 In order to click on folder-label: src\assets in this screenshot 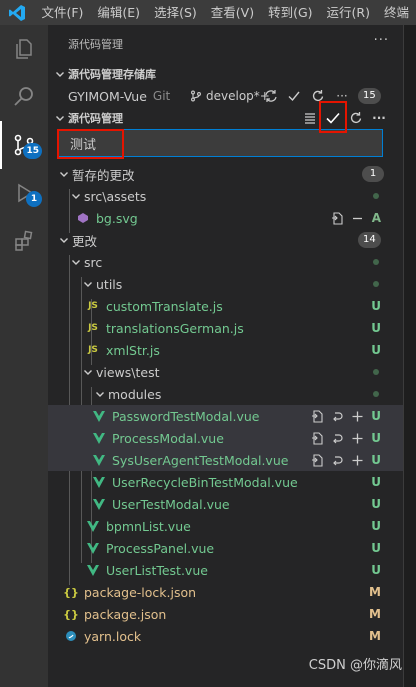, I will do `click(115, 196)`.